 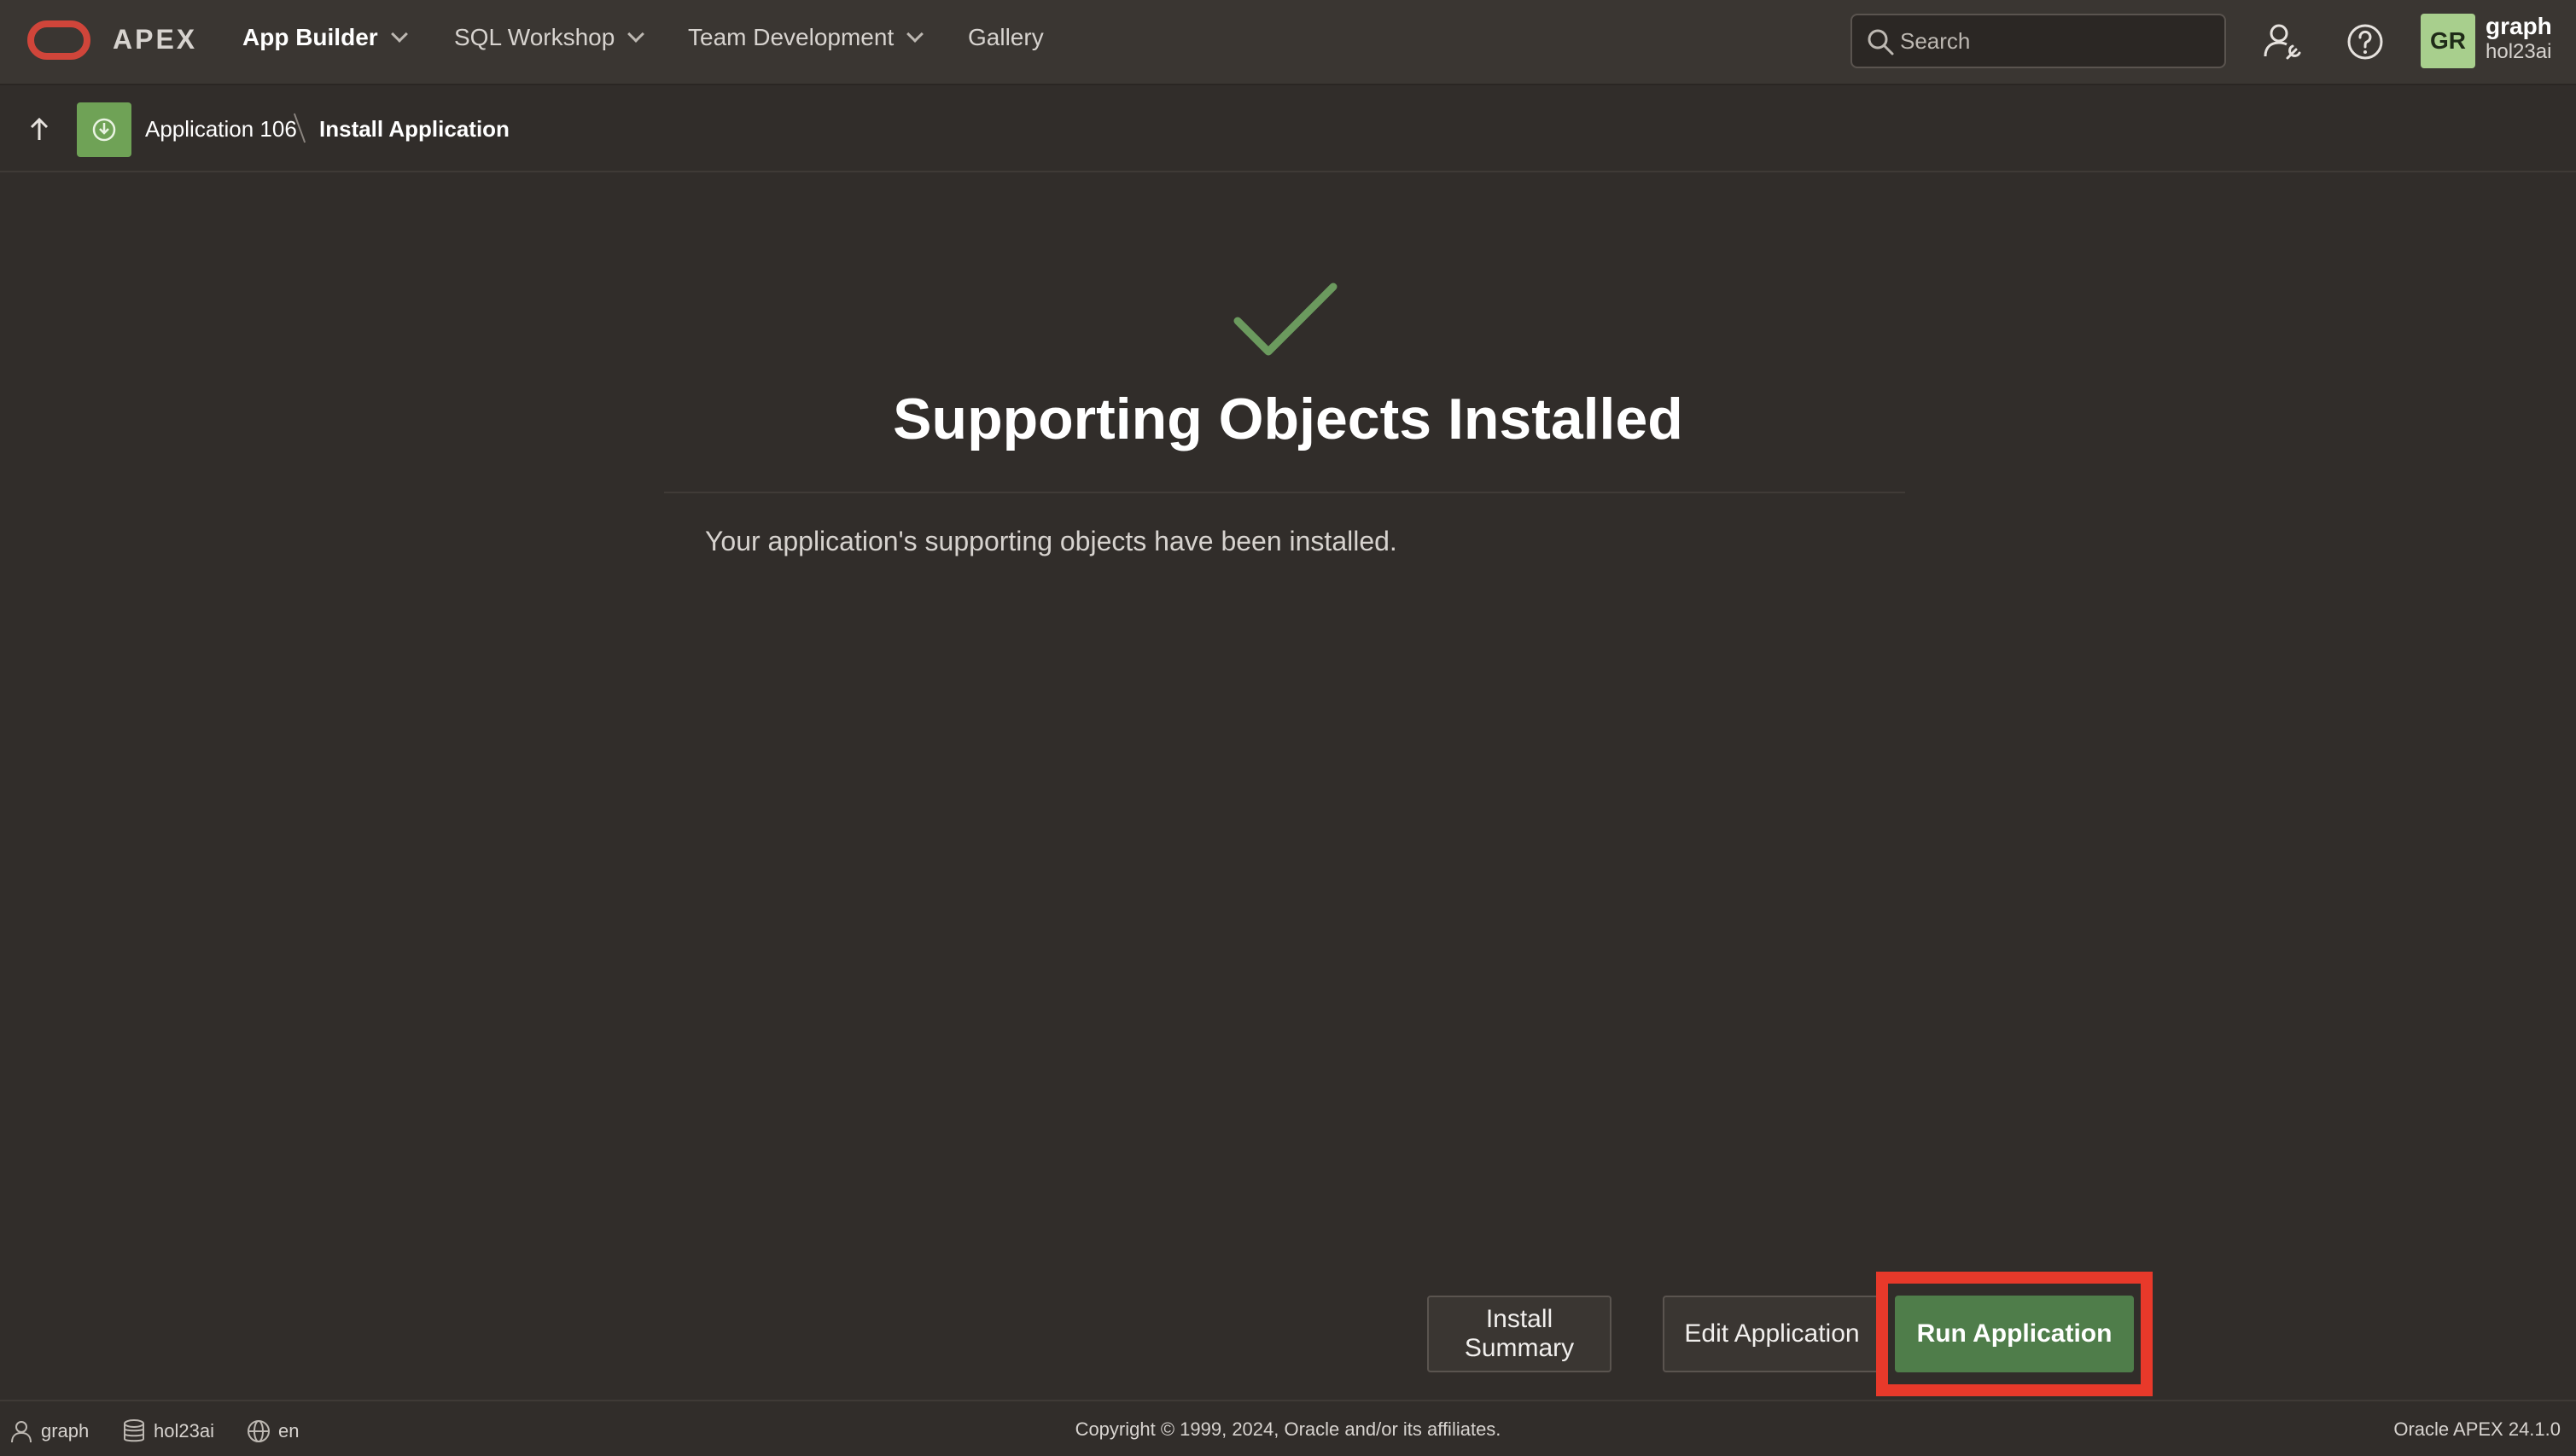 I want to click on user-name: graph, so click(x=2519, y=26).